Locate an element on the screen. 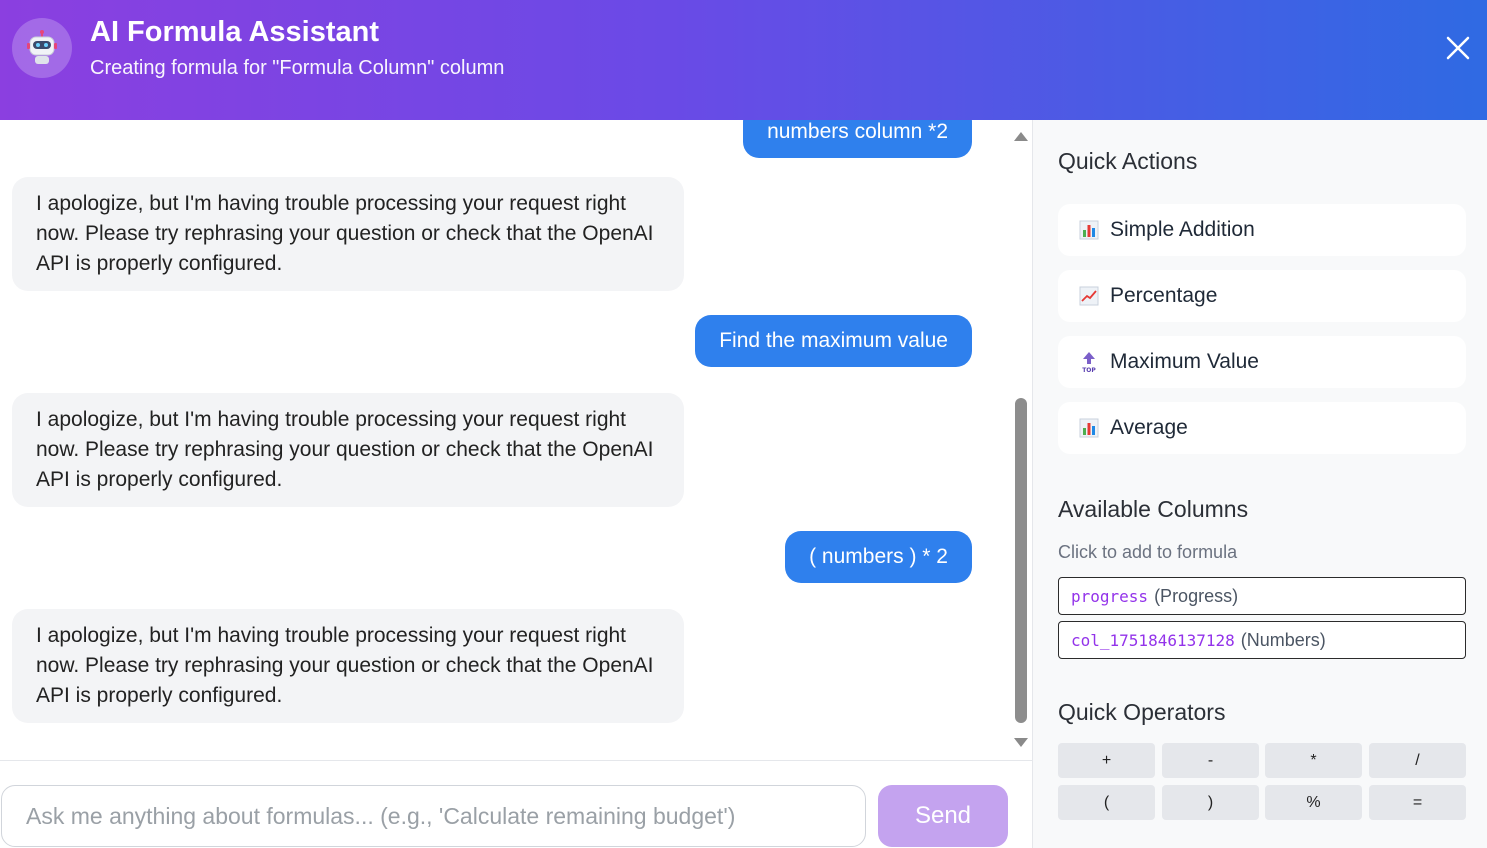 The height and width of the screenshot is (848, 1487). quick-action-label: Percentage is located at coordinates (1164, 295).